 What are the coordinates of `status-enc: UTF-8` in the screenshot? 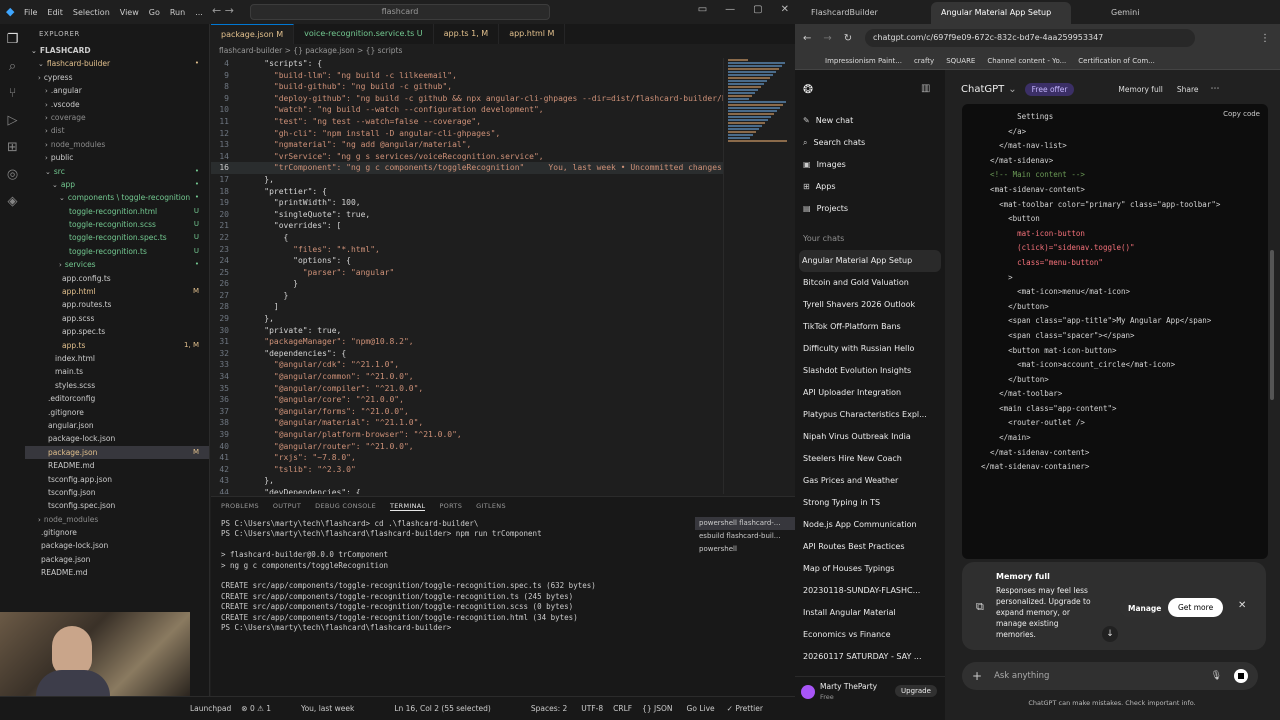 It's located at (592, 708).